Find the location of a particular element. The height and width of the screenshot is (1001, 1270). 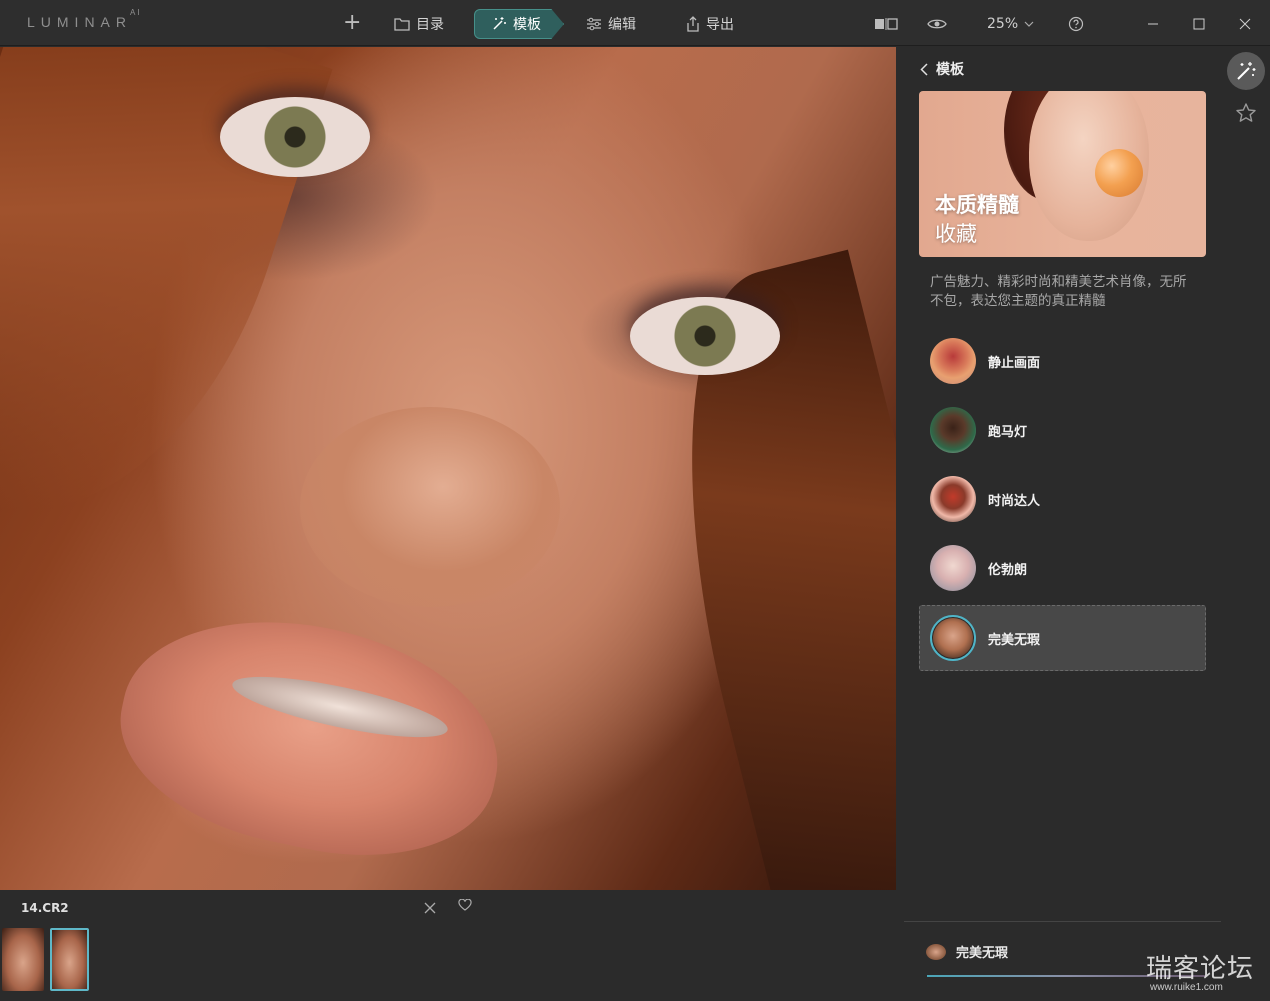

minimize-icon is located at coordinates (1153, 24).